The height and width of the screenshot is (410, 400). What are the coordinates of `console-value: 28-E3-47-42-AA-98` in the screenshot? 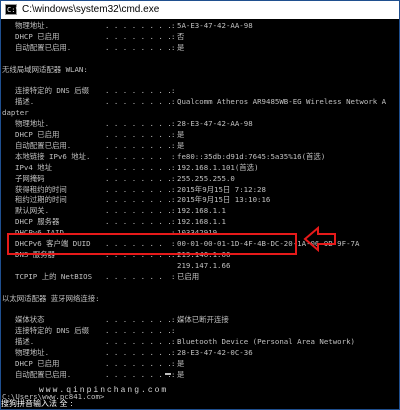 It's located at (215, 124).